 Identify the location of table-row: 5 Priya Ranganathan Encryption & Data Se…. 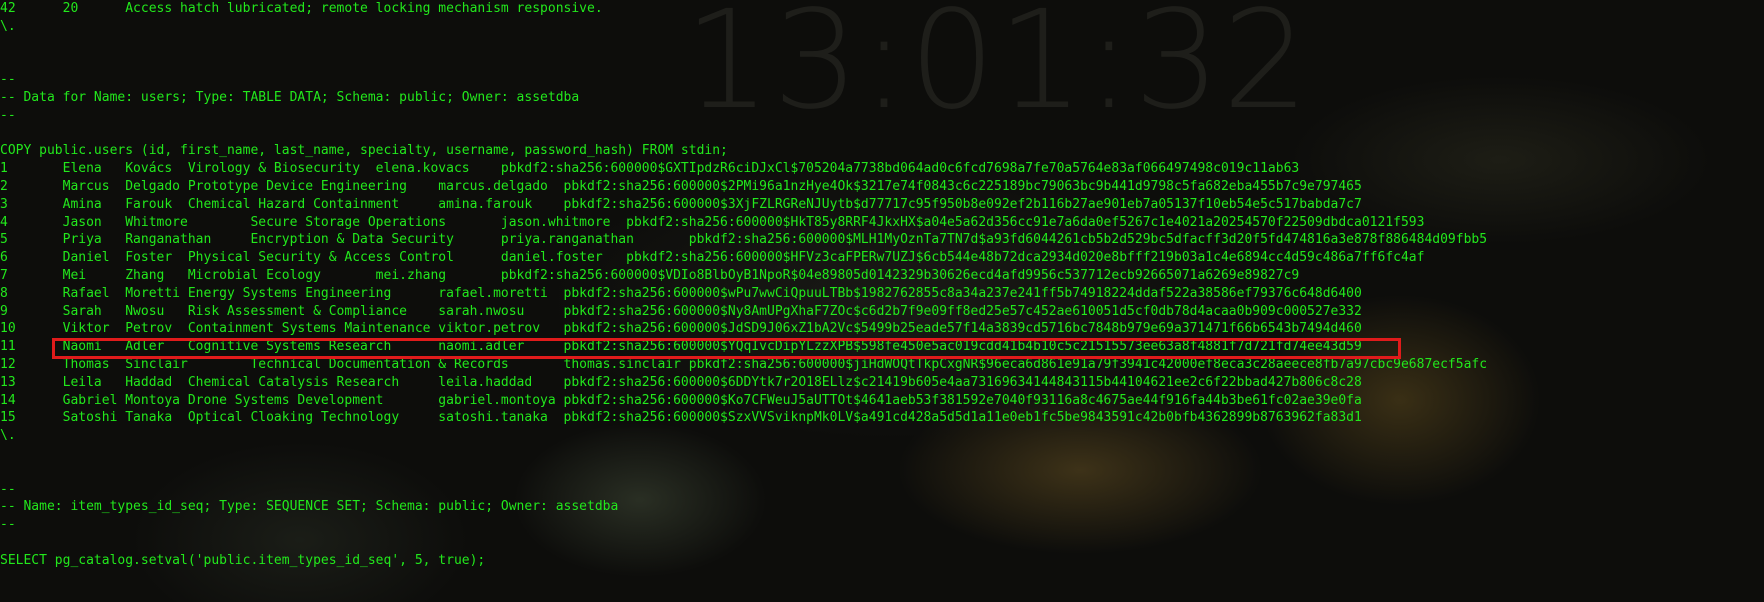
(744, 240).